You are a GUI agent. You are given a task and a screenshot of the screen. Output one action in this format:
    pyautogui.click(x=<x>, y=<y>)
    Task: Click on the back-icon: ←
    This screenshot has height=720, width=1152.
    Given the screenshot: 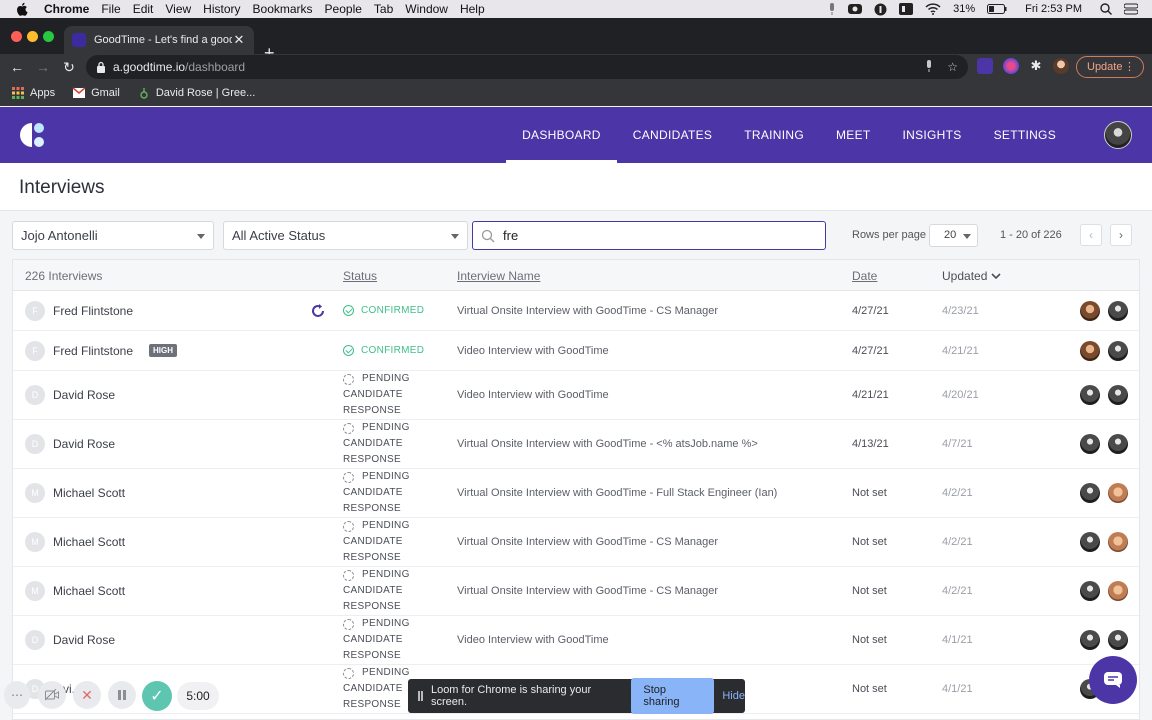 What is the action you would take?
    pyautogui.click(x=17, y=67)
    